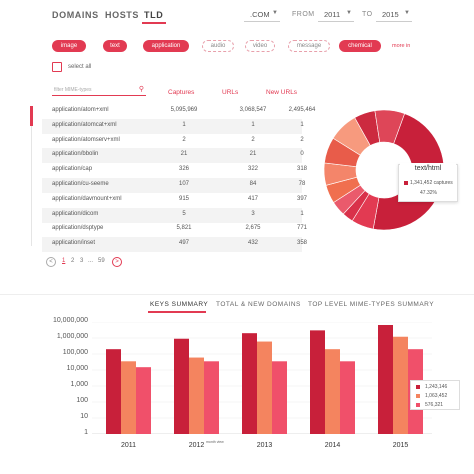  What do you see at coordinates (390, 14) in the screenshot?
I see `to-select-value: 2015` at bounding box center [390, 14].